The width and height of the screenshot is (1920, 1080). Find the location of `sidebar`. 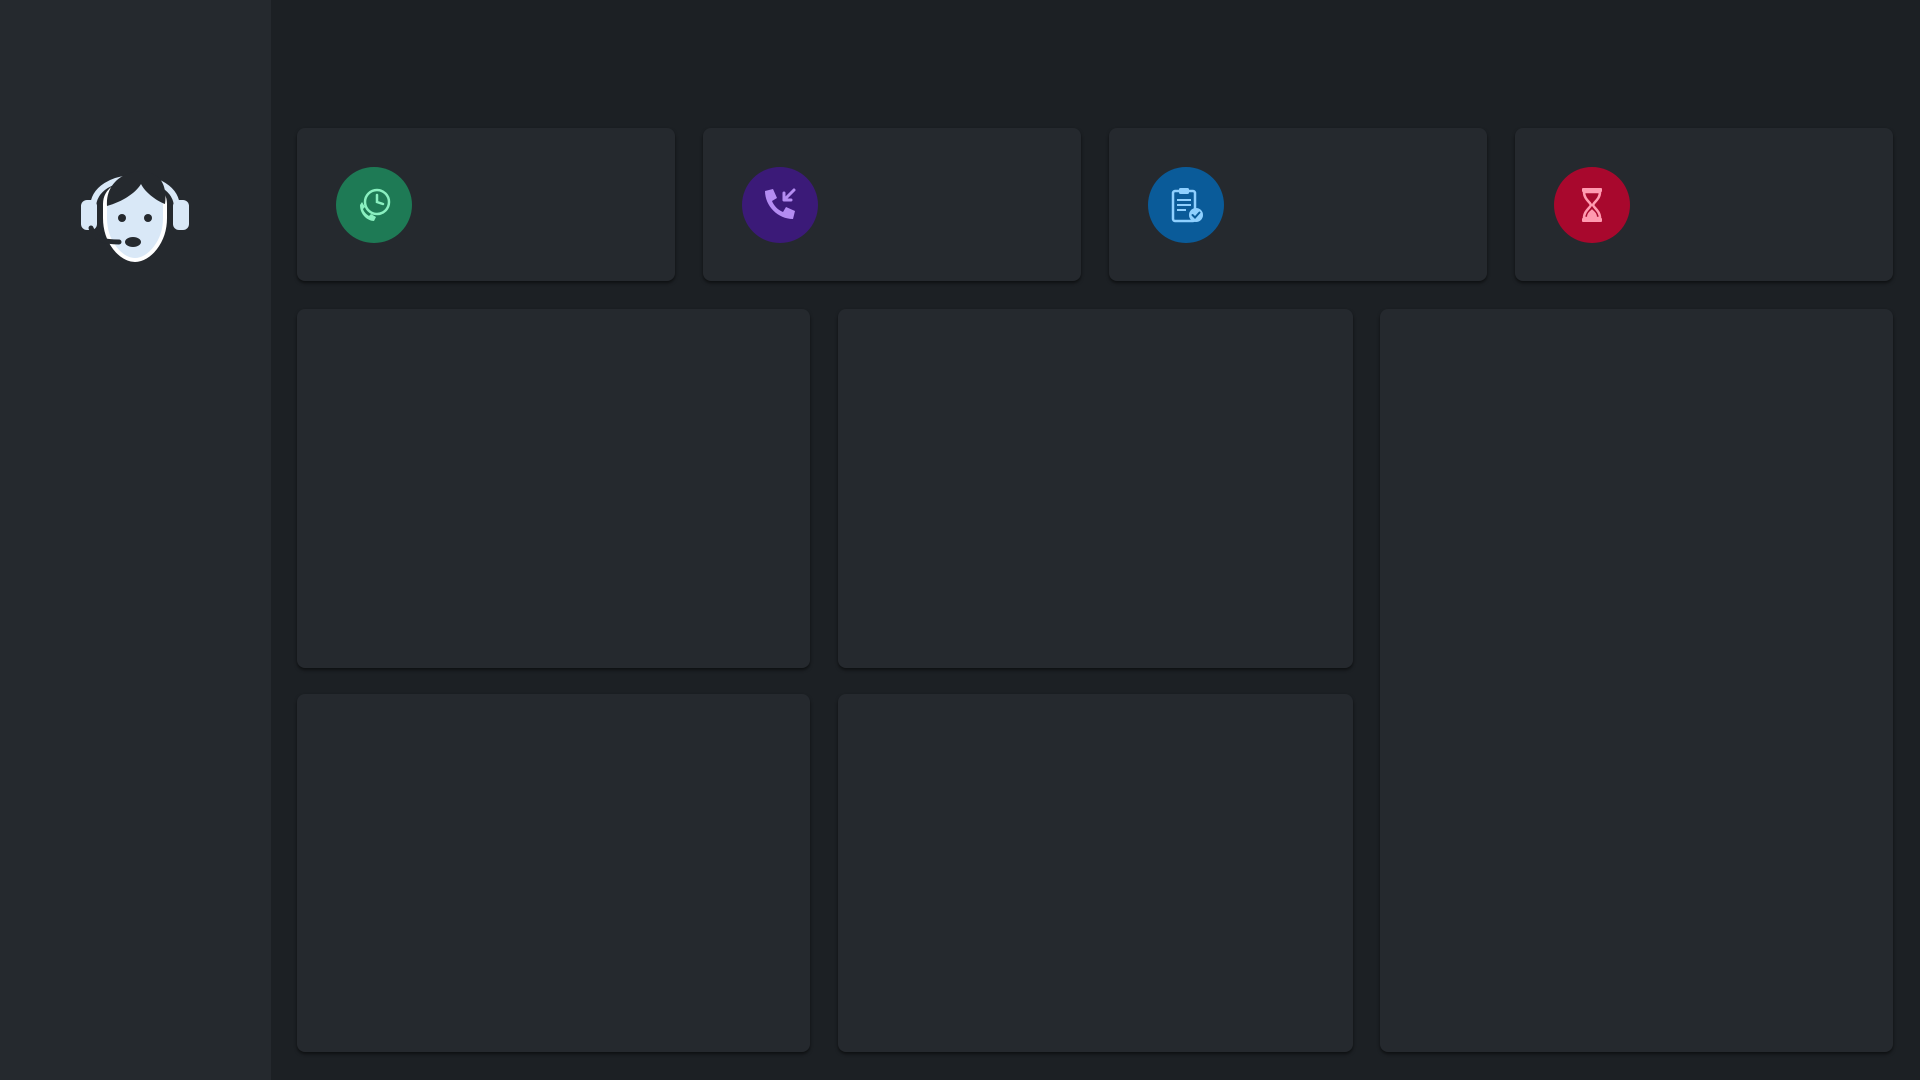

sidebar is located at coordinates (135, 540).